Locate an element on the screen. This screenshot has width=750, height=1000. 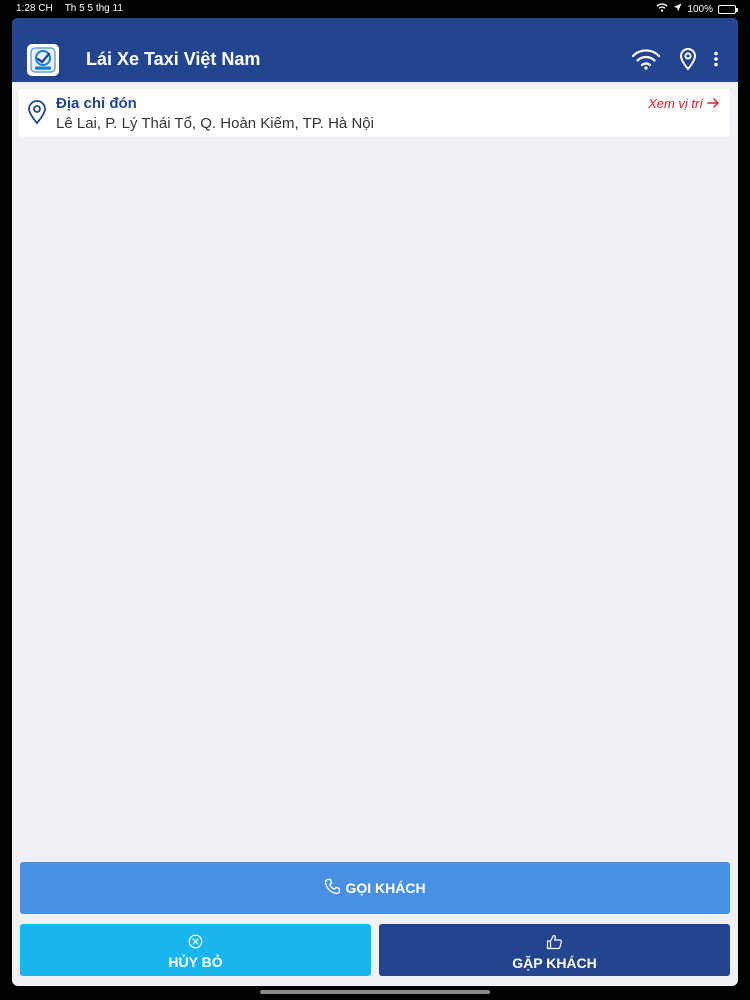
battery-percent: 100% is located at coordinates (700, 9).